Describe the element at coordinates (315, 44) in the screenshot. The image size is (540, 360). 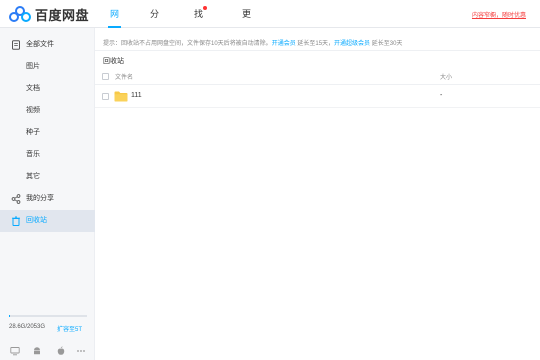
I see `tip-text-mid: 延长至15天，` at that location.